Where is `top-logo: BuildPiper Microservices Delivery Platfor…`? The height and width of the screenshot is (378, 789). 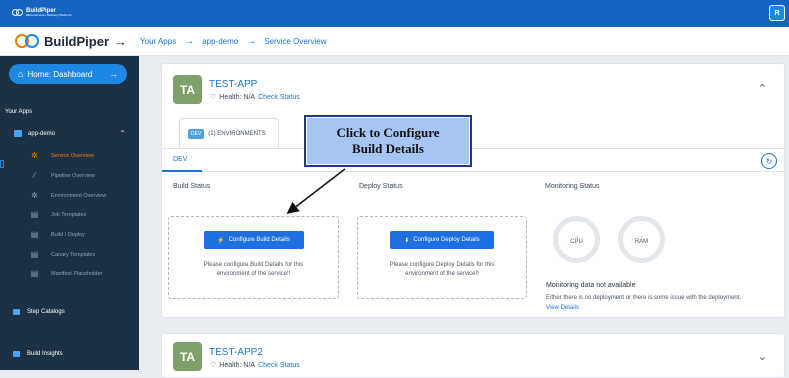 top-logo: BuildPiper Microservices Delivery Platfor… is located at coordinates (42, 12).